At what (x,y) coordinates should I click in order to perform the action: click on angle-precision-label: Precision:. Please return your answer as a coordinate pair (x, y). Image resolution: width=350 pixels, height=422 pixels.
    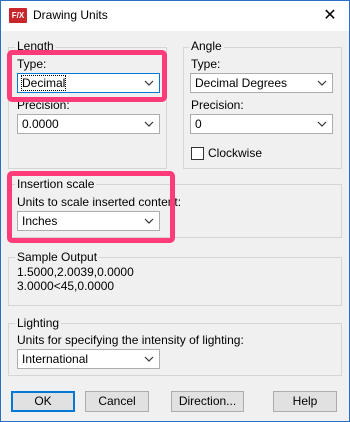
    Looking at the image, I should click on (217, 105).